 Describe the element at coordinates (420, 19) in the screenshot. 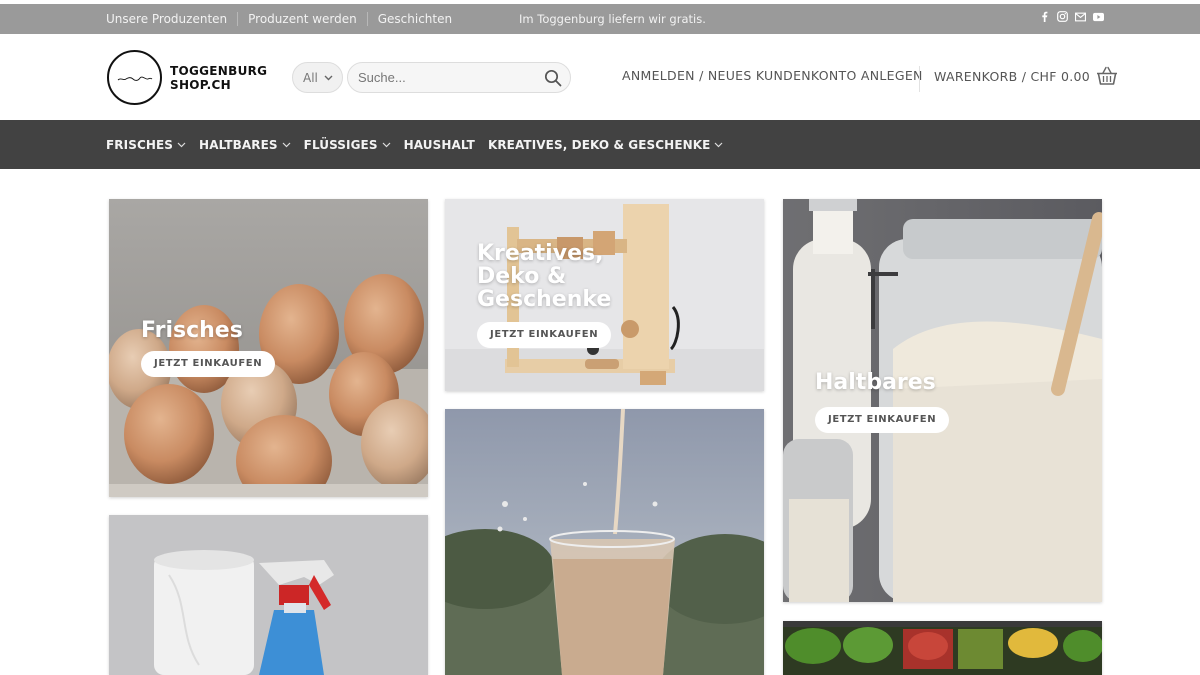

I see `top-link-stories: Geschichten` at that location.